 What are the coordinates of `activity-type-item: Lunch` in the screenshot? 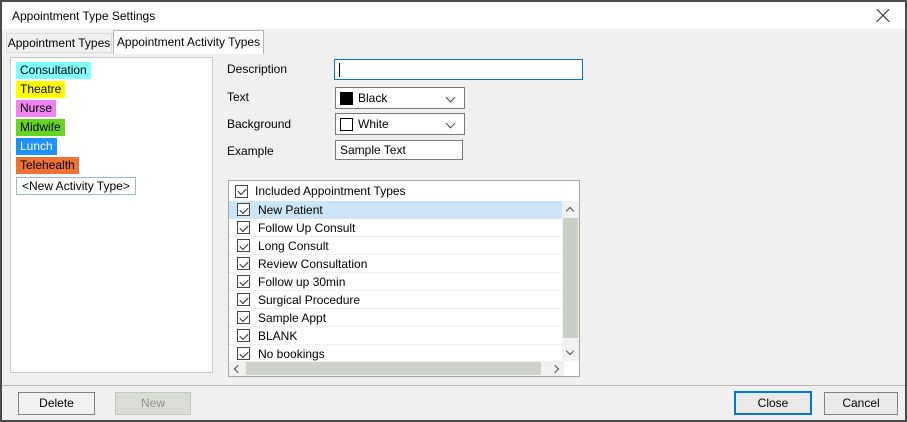 It's located at (36, 146).